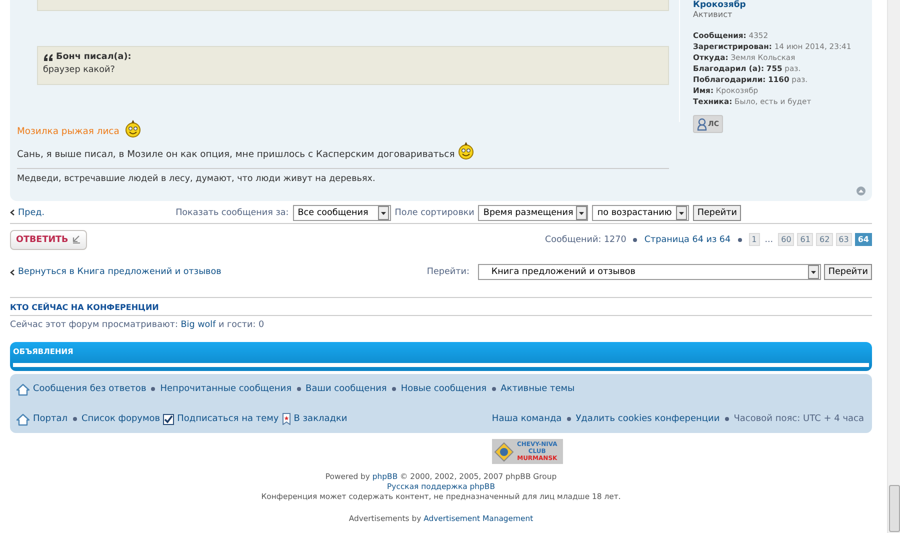  I want to click on quote-text: браузер какой?, so click(79, 70).